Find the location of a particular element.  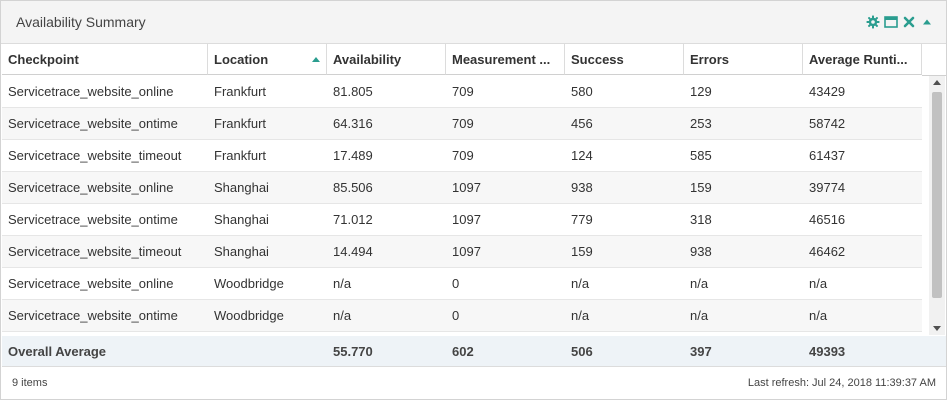

sort-ascending-icon is located at coordinates (316, 59).